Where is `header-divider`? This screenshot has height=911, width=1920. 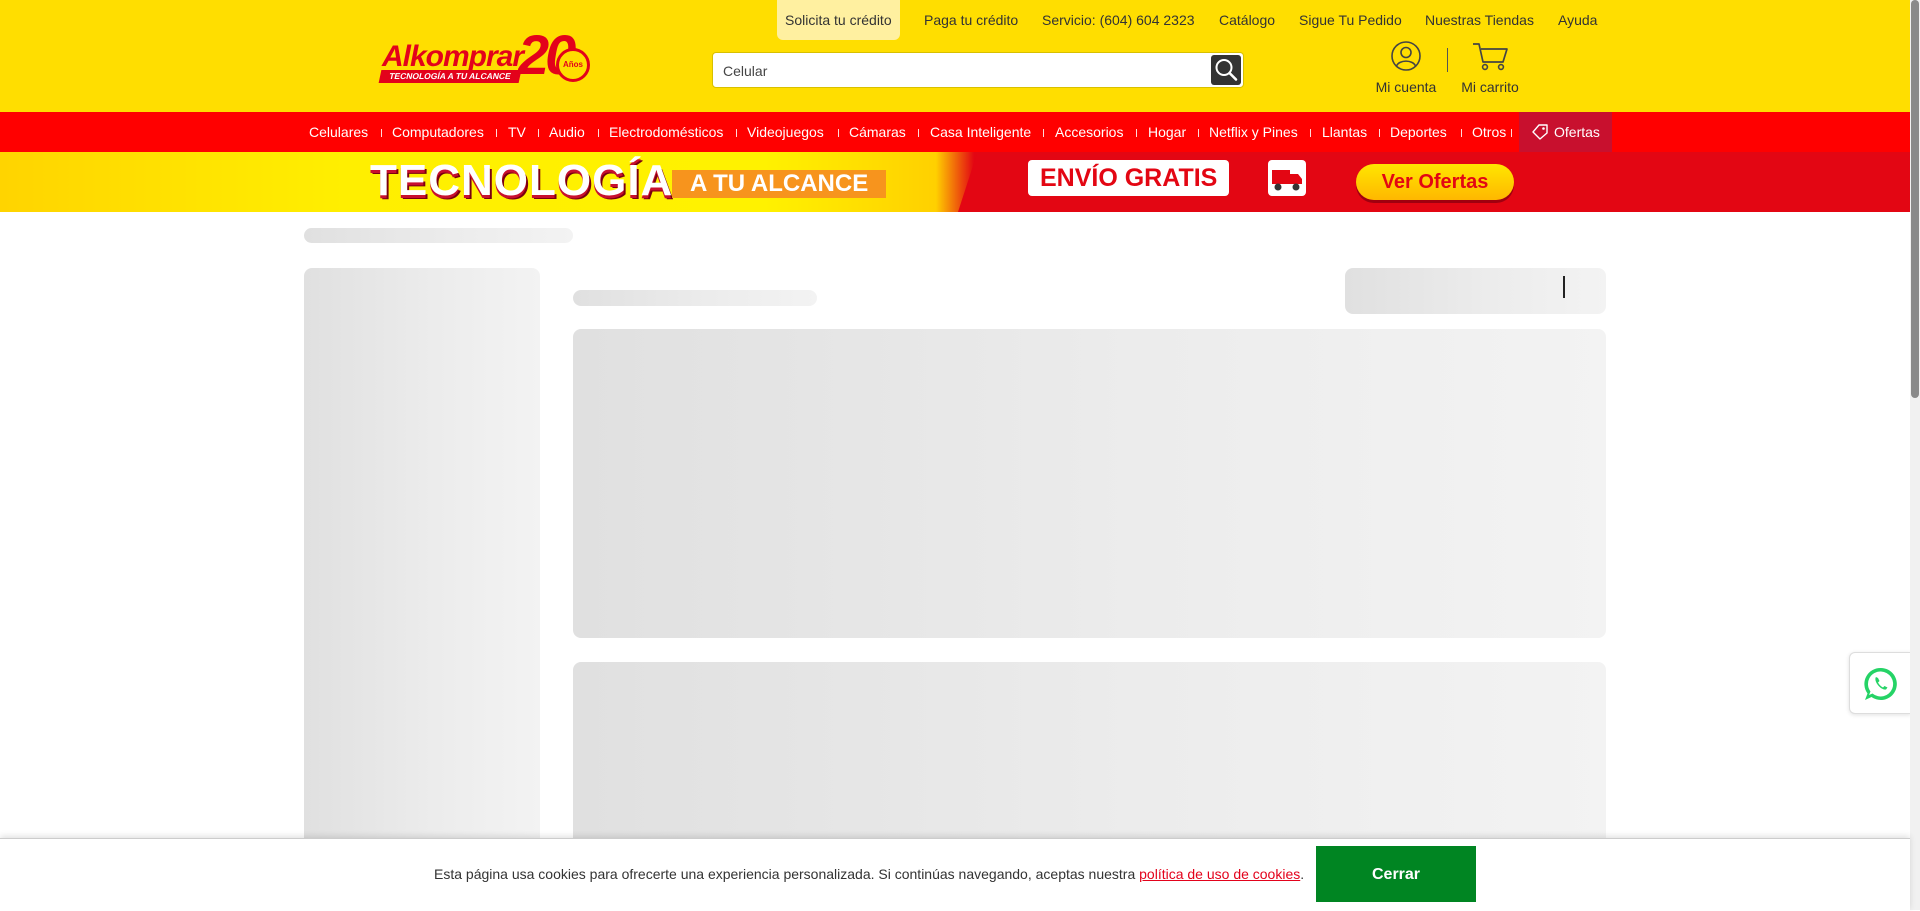
header-divider is located at coordinates (1447, 60).